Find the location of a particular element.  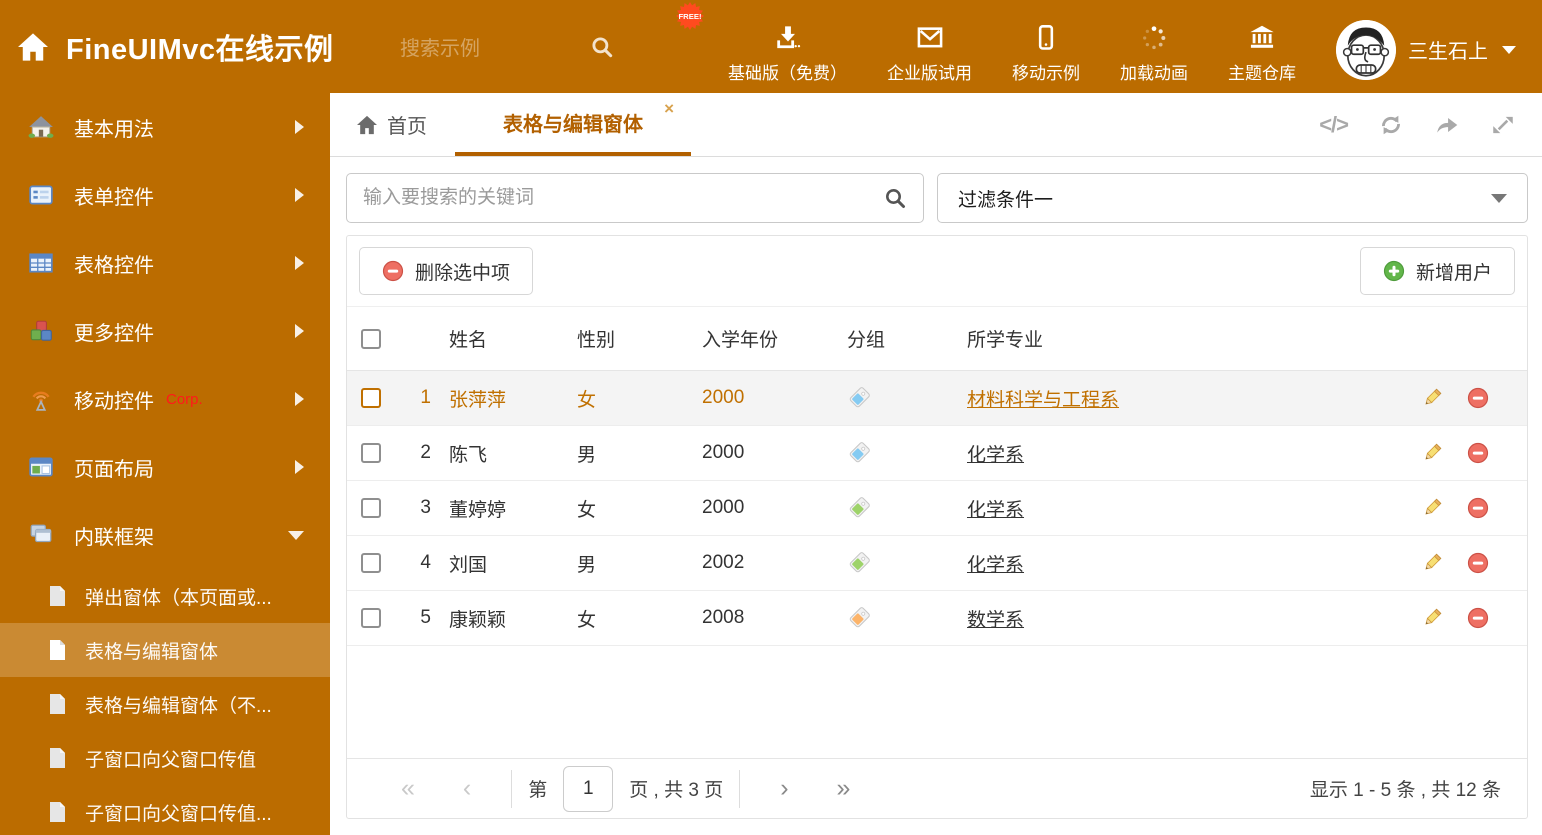

keyword-search-input is located at coordinates (623, 198).